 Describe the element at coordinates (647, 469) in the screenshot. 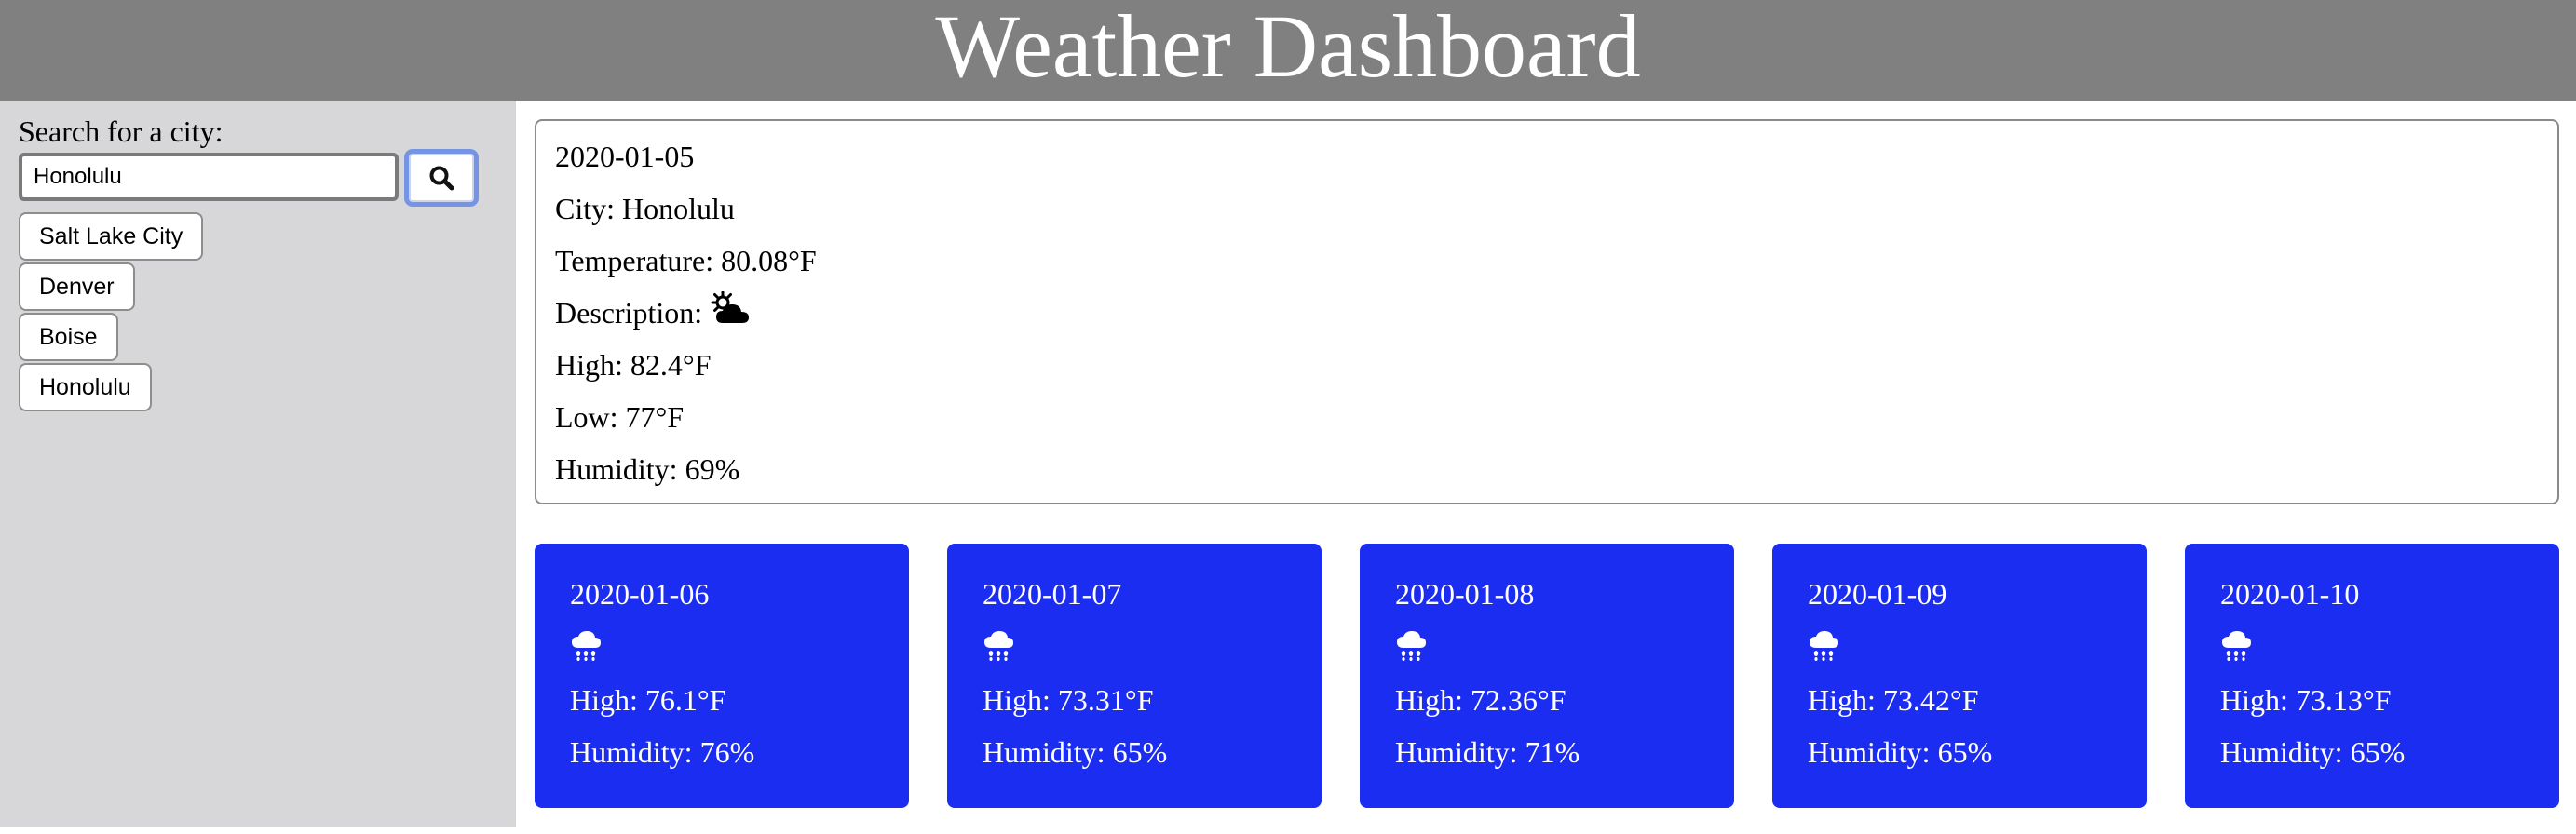

I see `current-humidity: Humidity: 69%` at that location.